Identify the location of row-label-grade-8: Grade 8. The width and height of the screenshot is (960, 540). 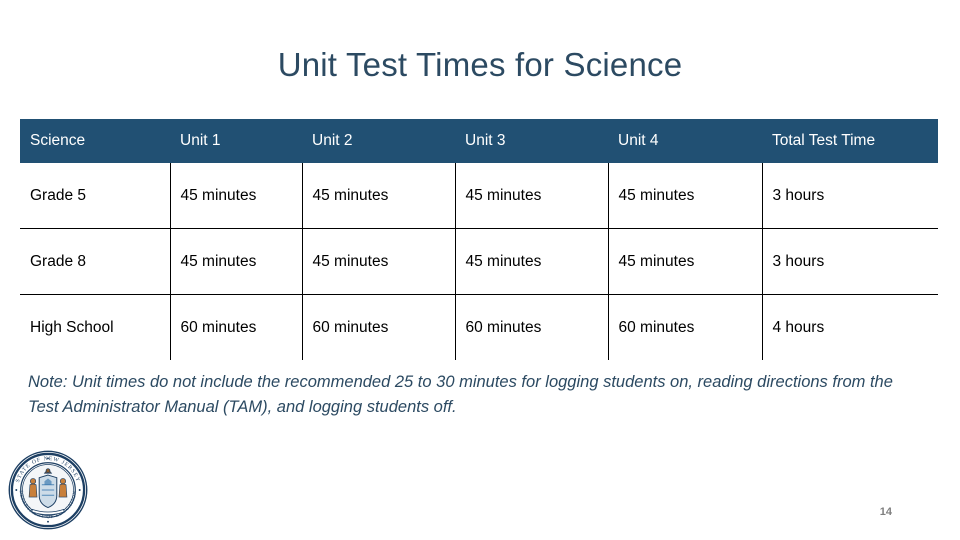
(95, 261).